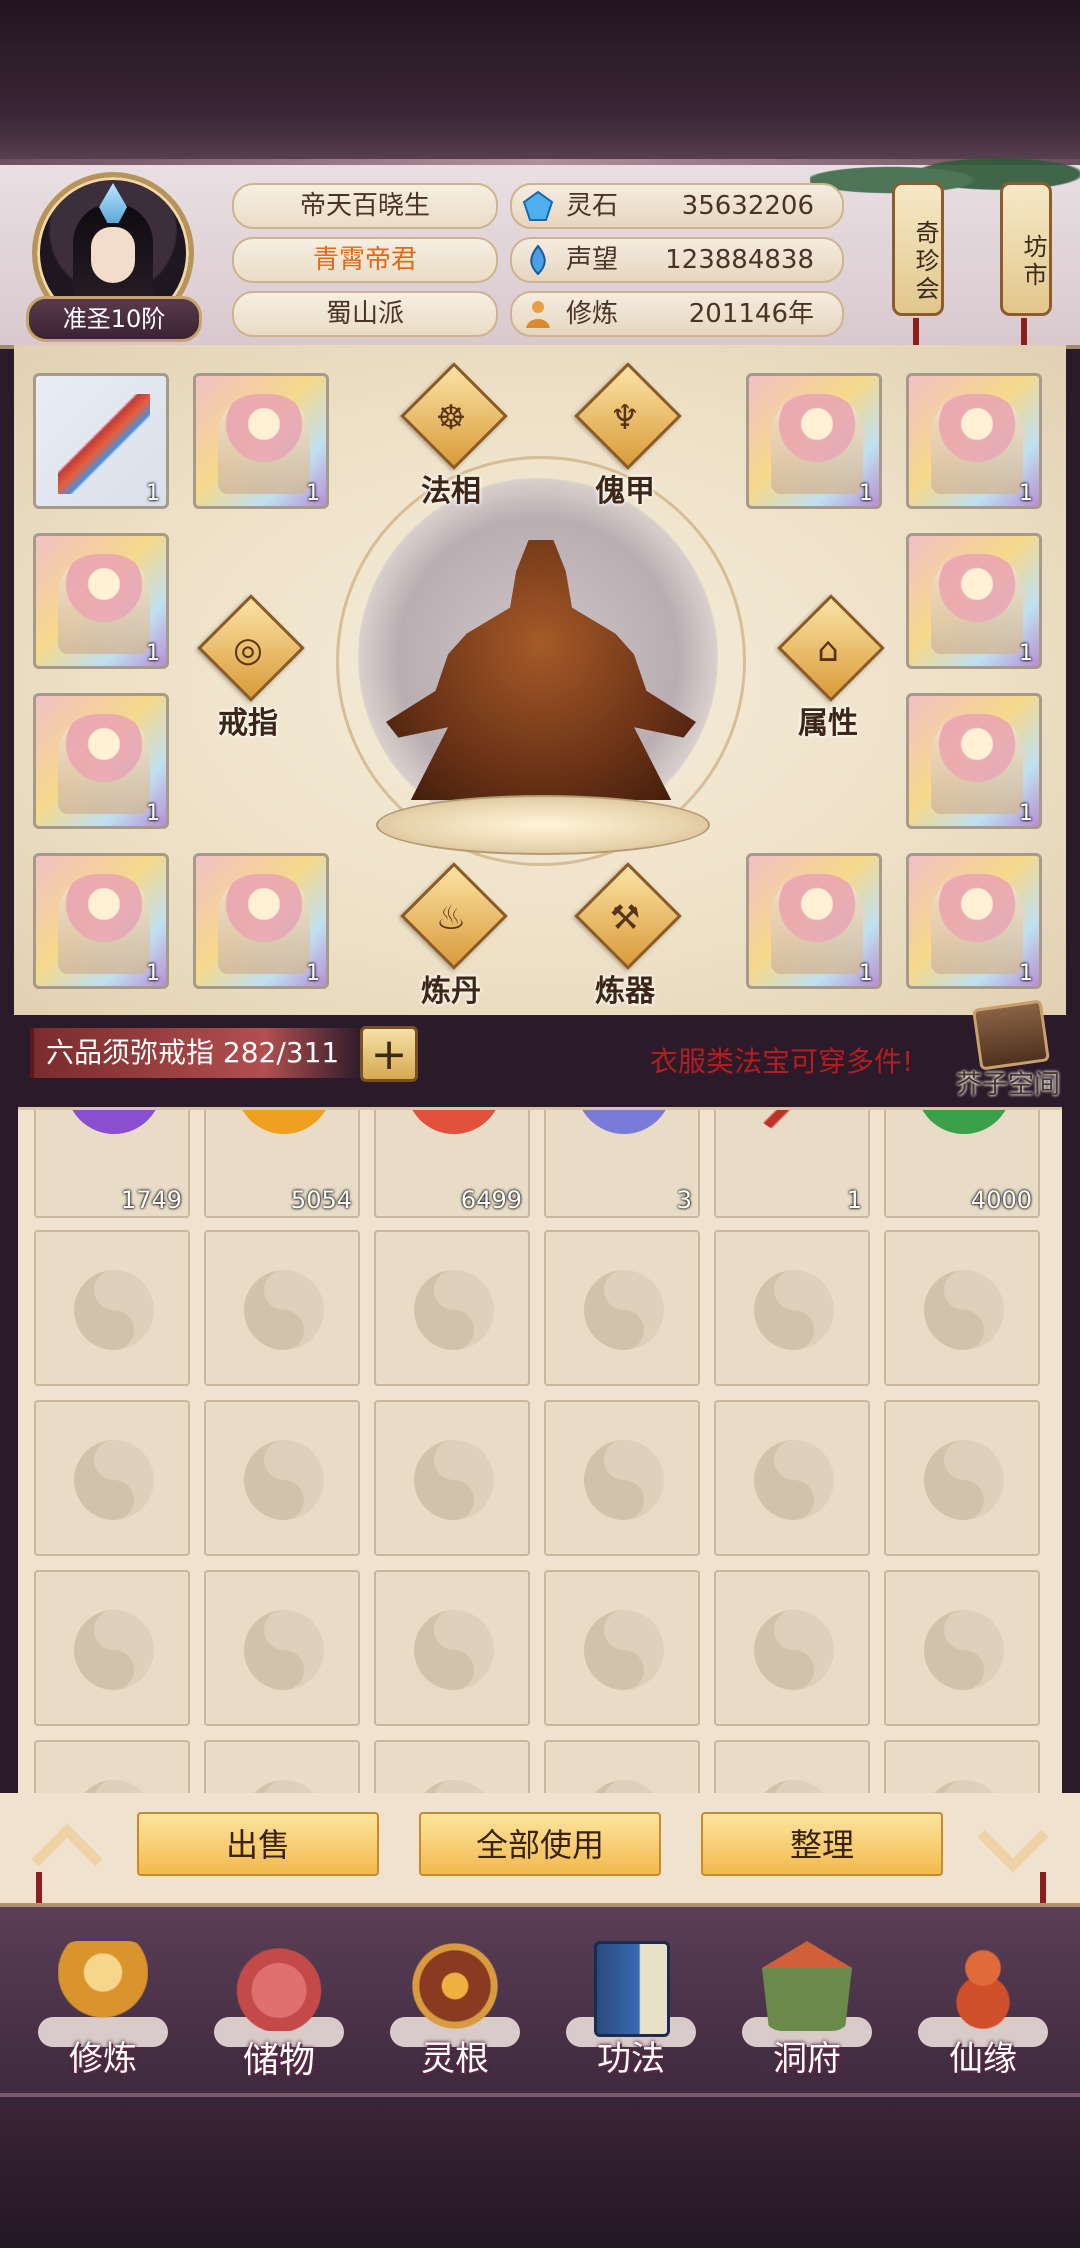 Image resolution: width=1080 pixels, height=2248 pixels. I want to click on equip-slot-left-2: 1, so click(261, 441).